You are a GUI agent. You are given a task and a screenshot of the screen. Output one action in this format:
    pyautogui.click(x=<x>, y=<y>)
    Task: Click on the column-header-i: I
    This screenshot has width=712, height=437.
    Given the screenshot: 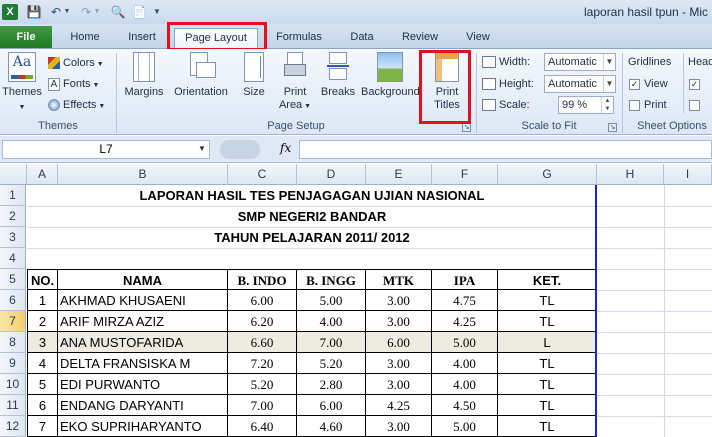 What is the action you would take?
    pyautogui.click(x=688, y=174)
    